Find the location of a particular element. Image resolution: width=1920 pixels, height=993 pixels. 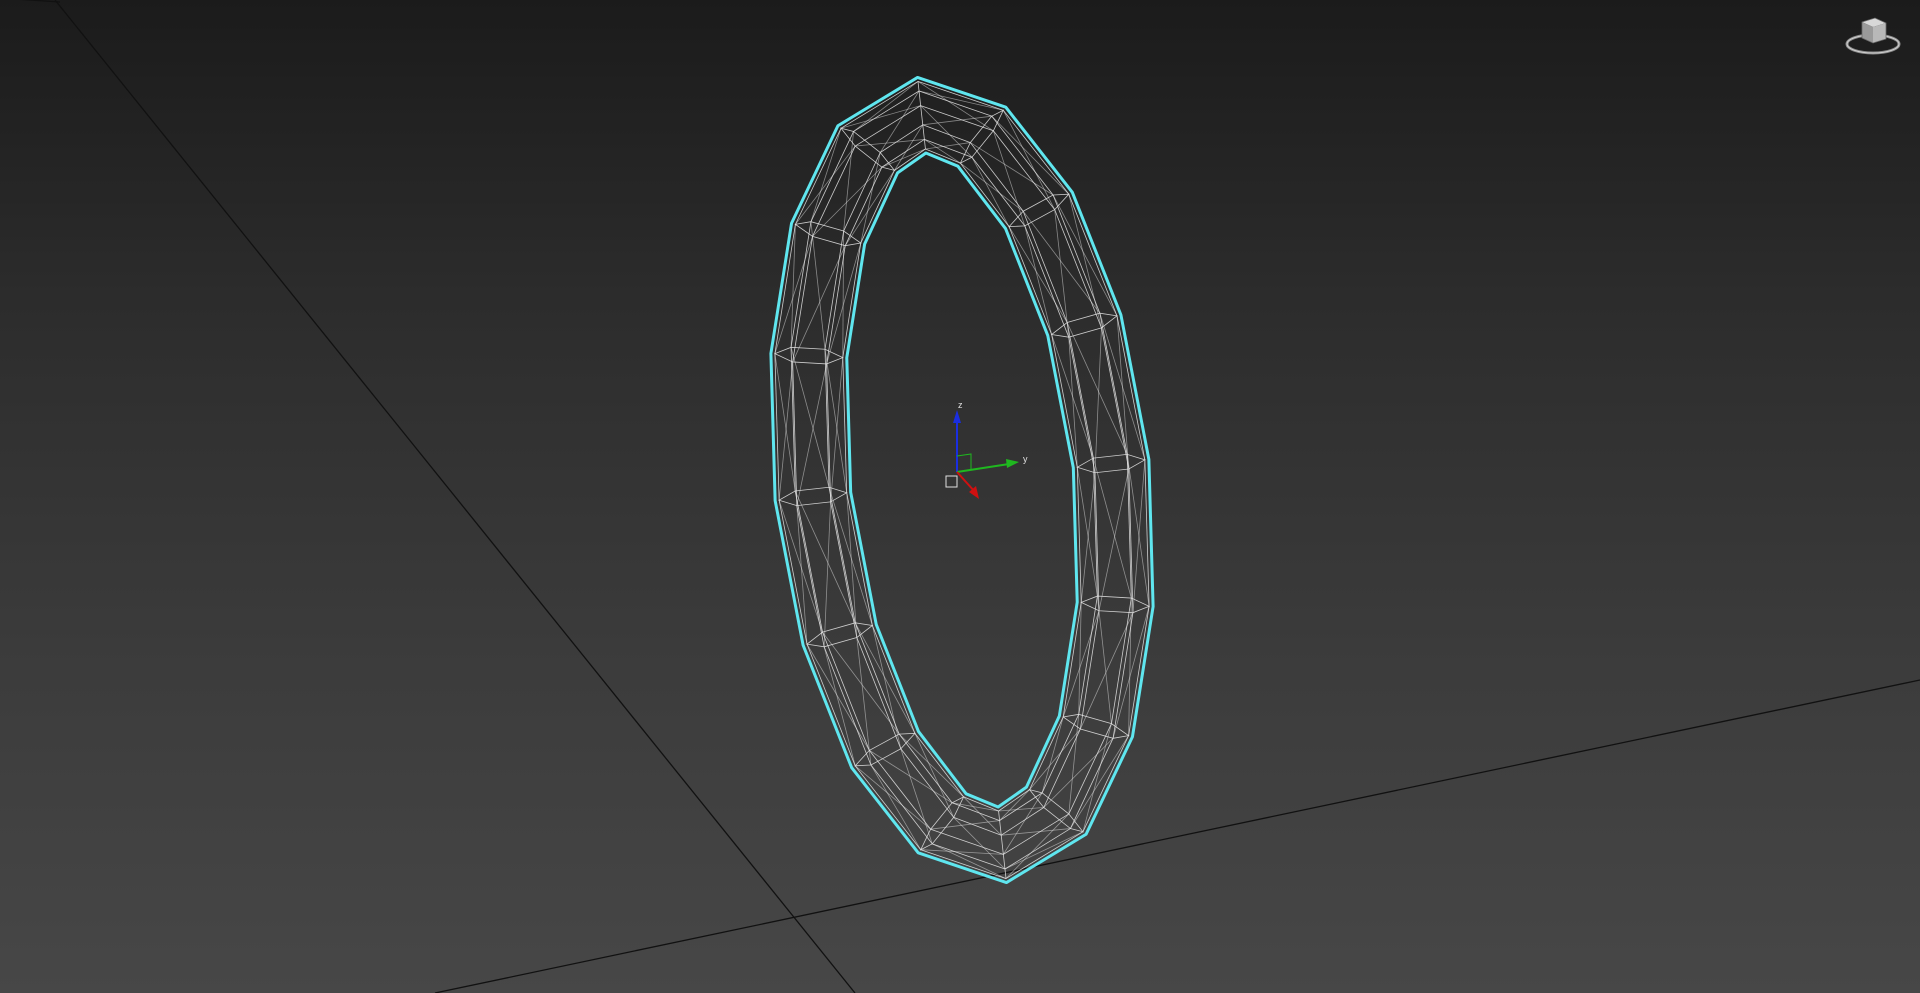

selection-outline-inner is located at coordinates (962, 480).